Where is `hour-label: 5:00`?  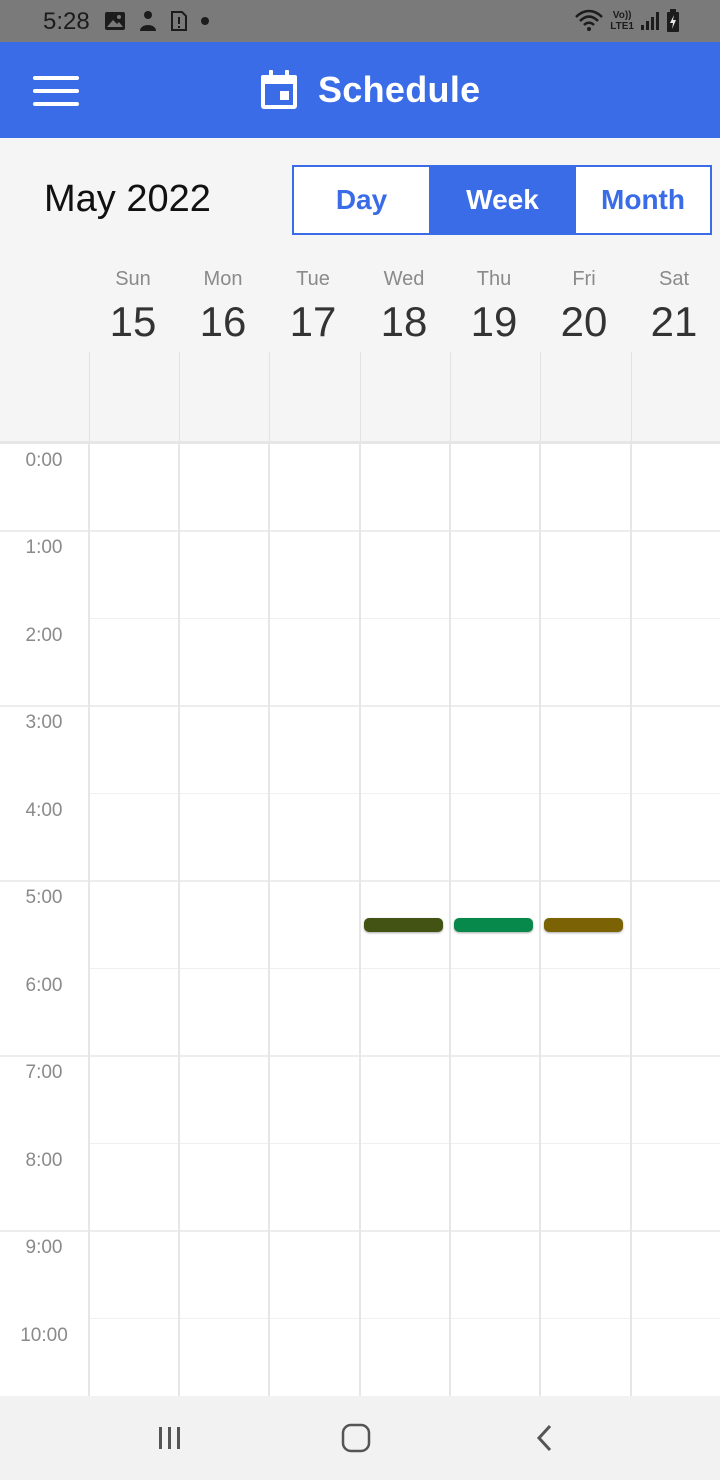 hour-label: 5:00 is located at coordinates (44, 897).